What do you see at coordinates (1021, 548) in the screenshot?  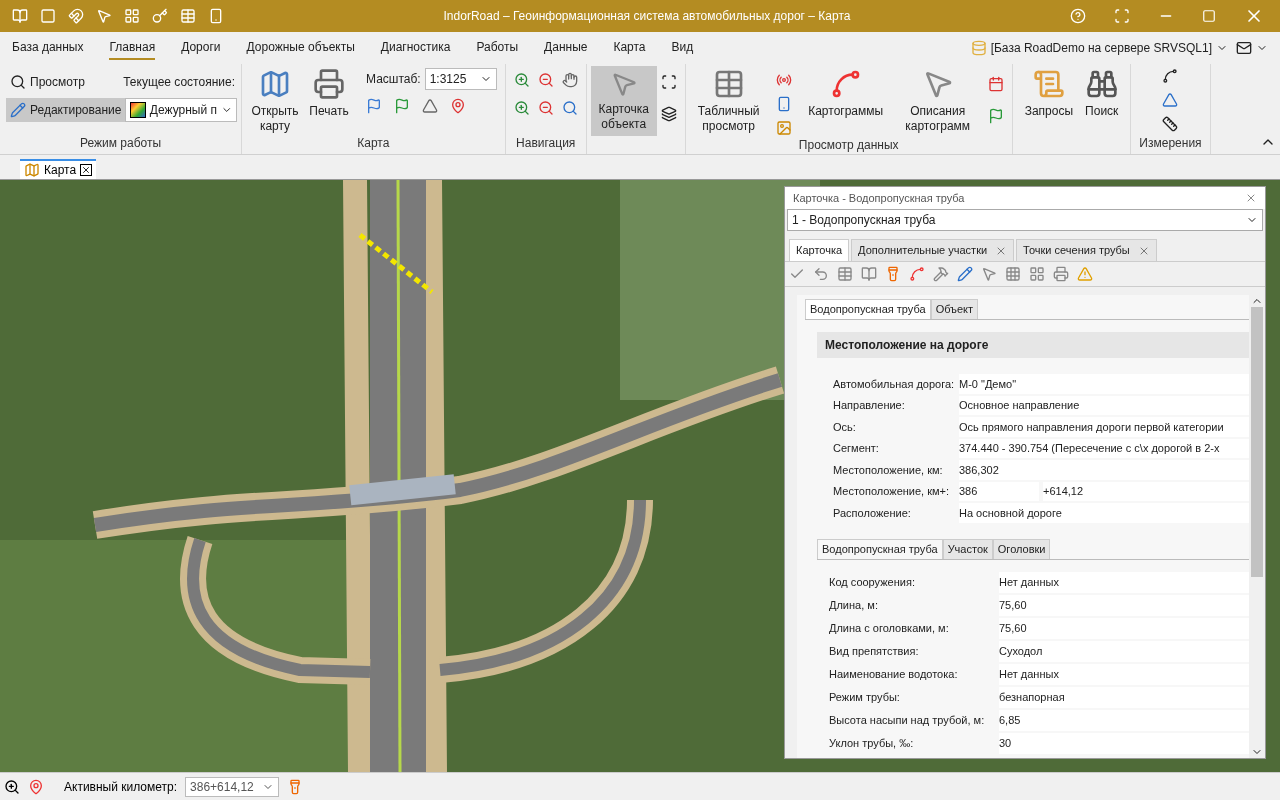 I see `detail-tab: Оголовки` at bounding box center [1021, 548].